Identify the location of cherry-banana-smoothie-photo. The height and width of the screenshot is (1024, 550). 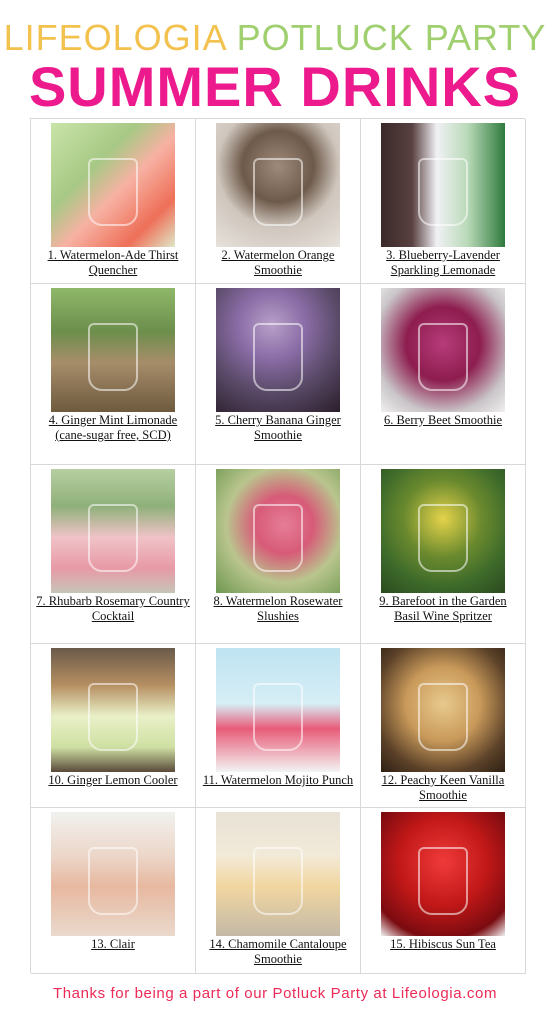
(278, 350).